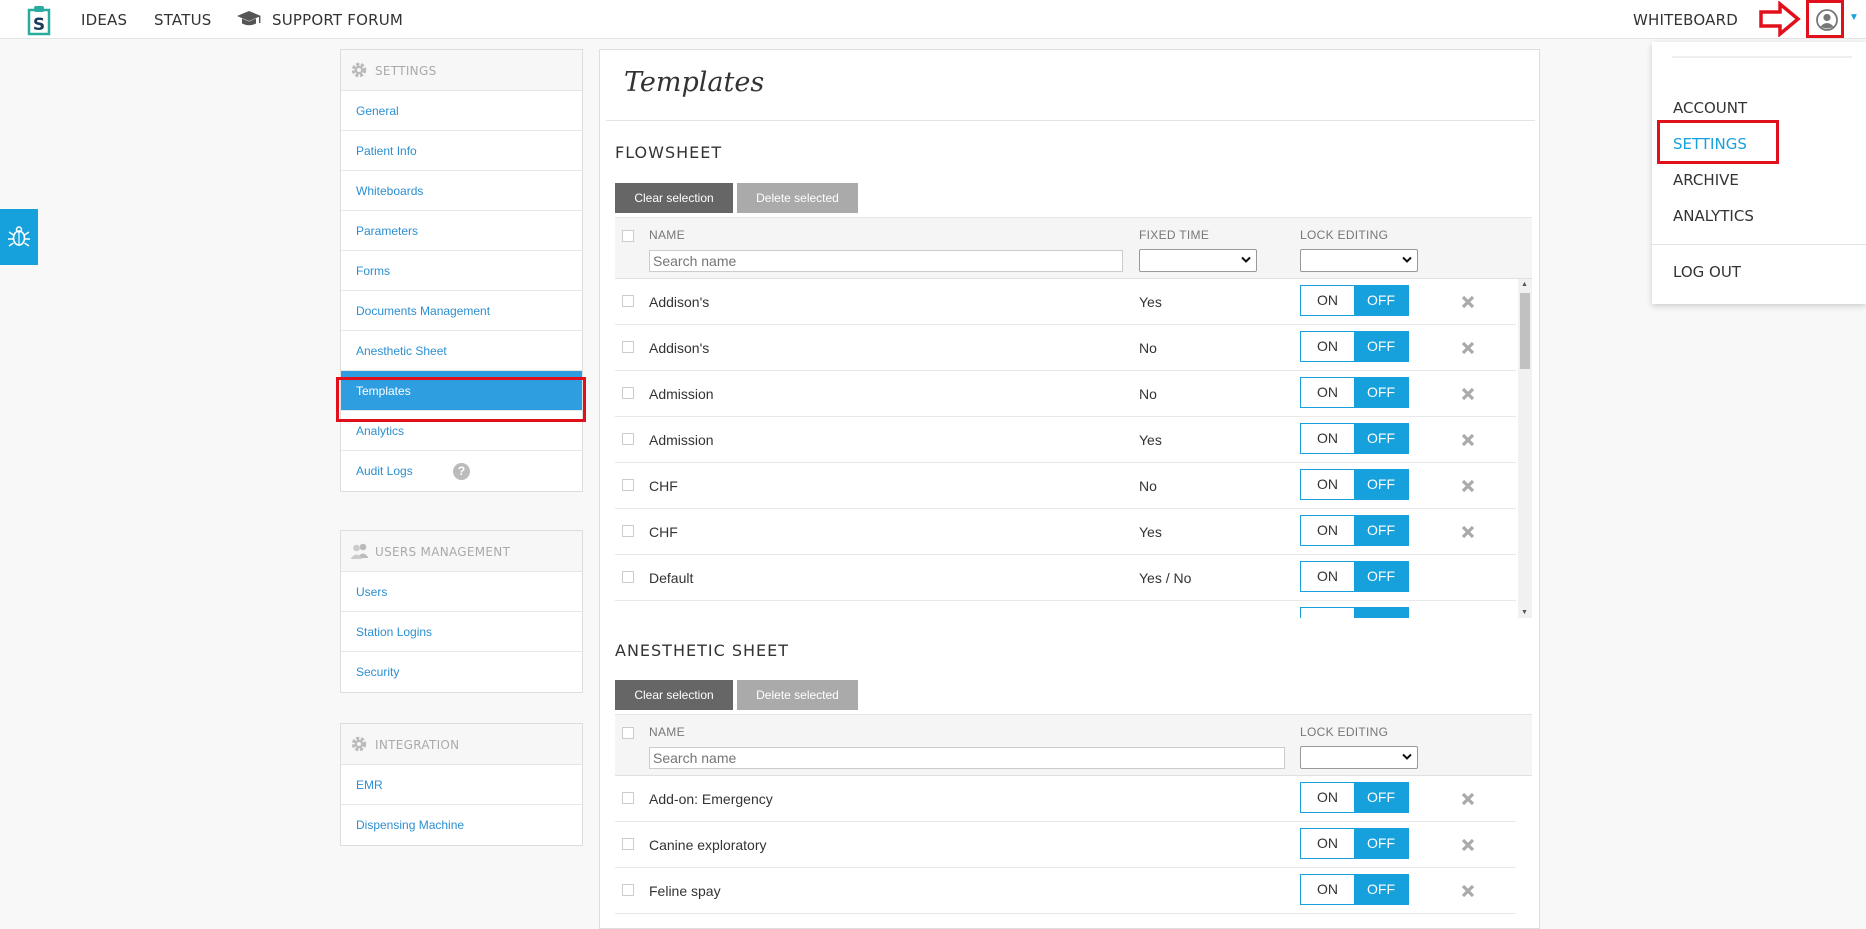  Describe the element at coordinates (461, 191) in the screenshot. I see `sidebar-item-whiteboards: Whiteboards` at that location.